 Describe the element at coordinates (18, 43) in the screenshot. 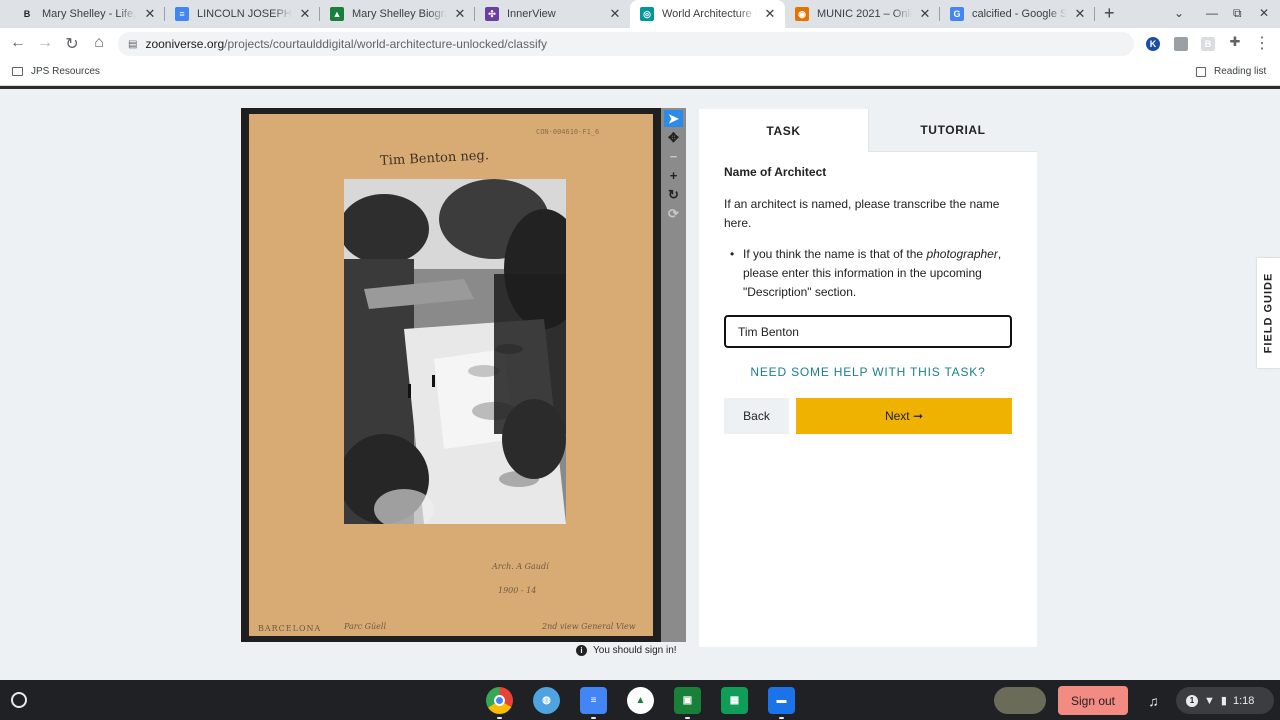

I see `back-arrow-icon: ←` at that location.